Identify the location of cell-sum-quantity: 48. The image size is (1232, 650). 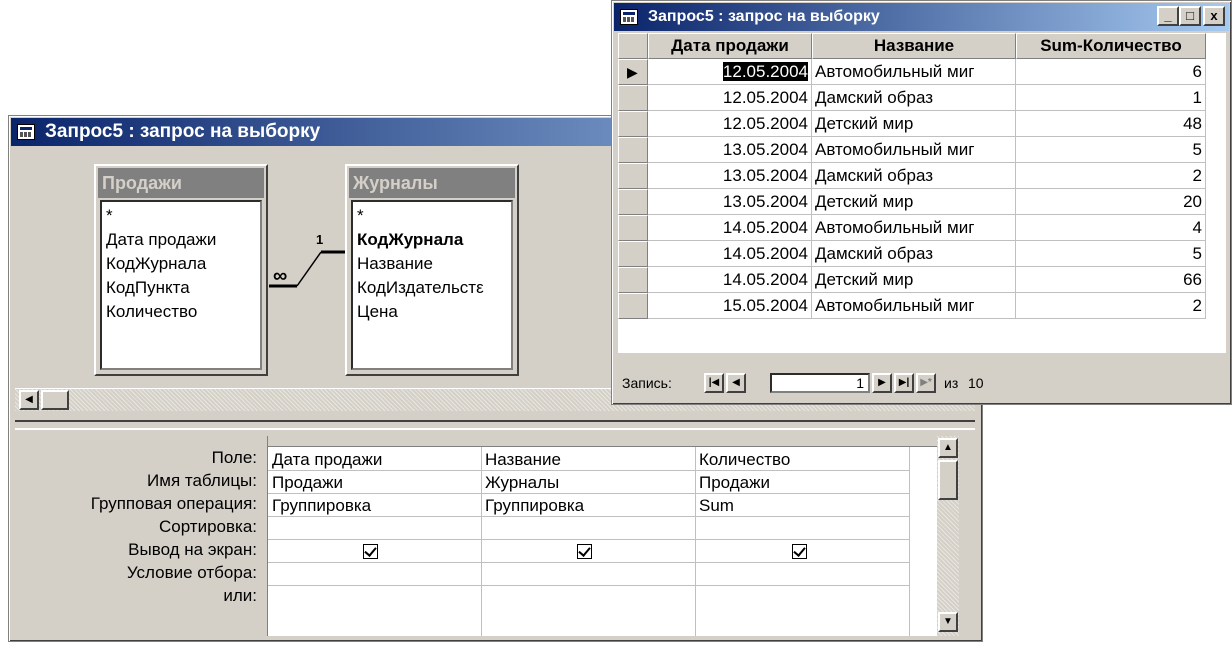
(1111, 124).